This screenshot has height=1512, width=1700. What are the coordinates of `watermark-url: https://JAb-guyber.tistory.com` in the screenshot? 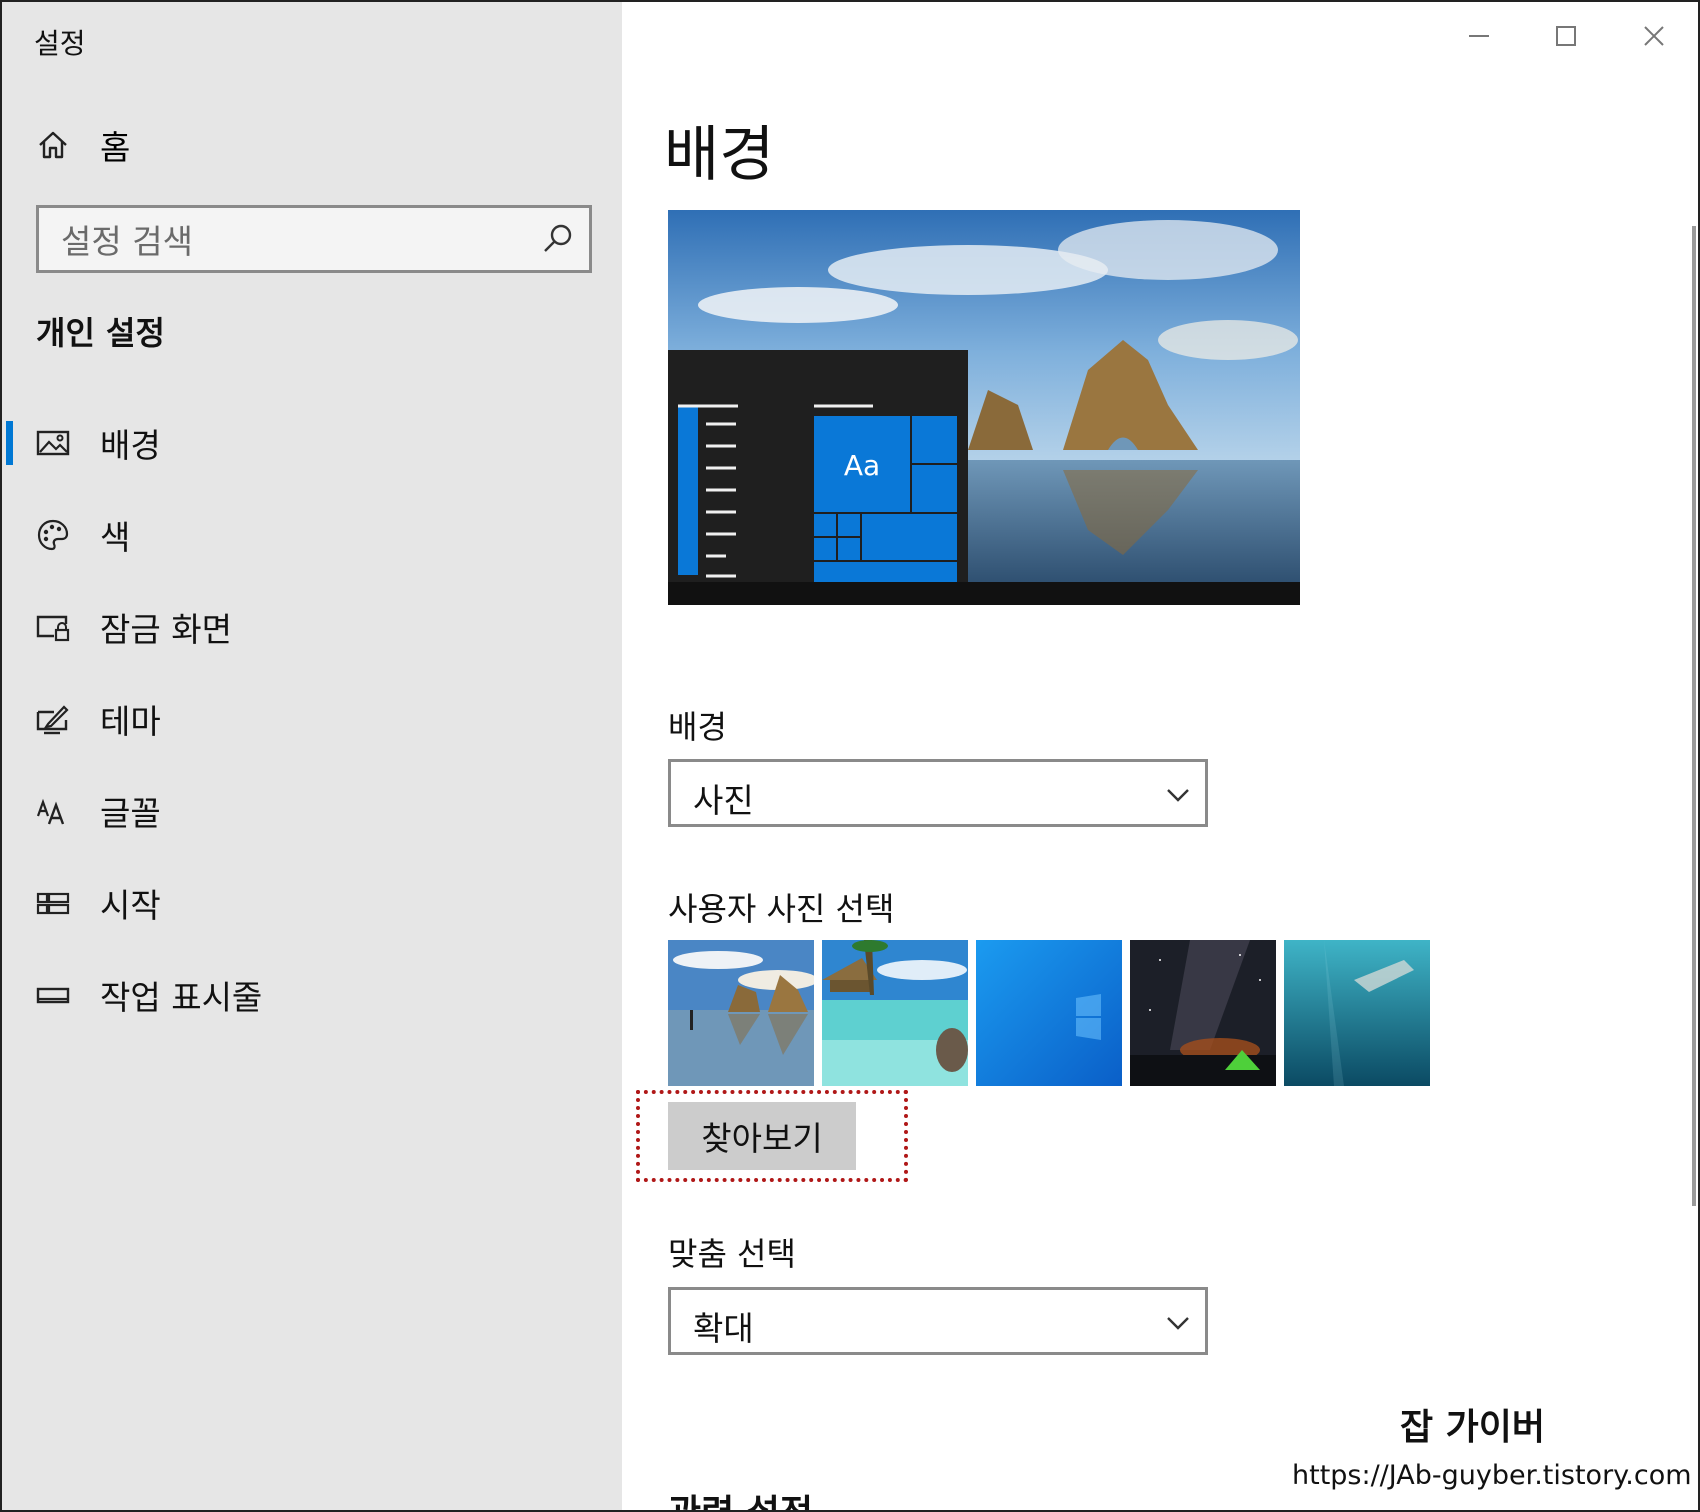 It's located at (1492, 1475).